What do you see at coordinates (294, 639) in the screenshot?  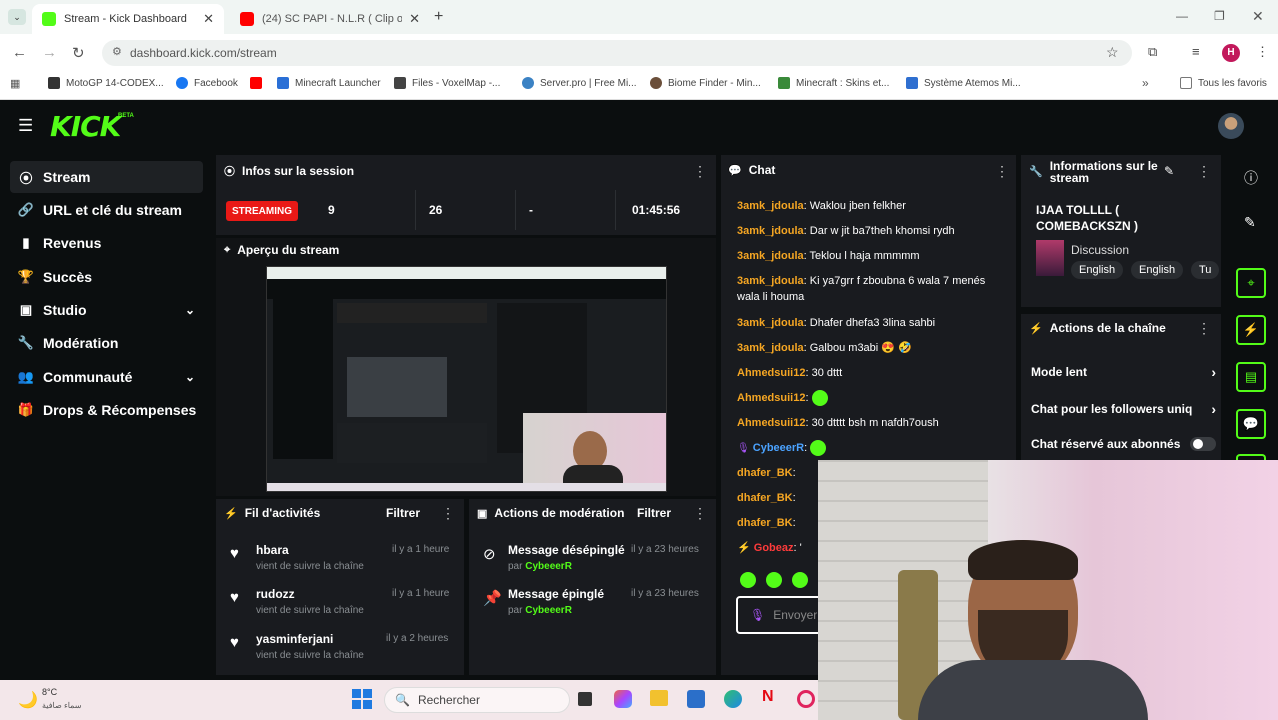 I see `activity-user: yasminferjani` at bounding box center [294, 639].